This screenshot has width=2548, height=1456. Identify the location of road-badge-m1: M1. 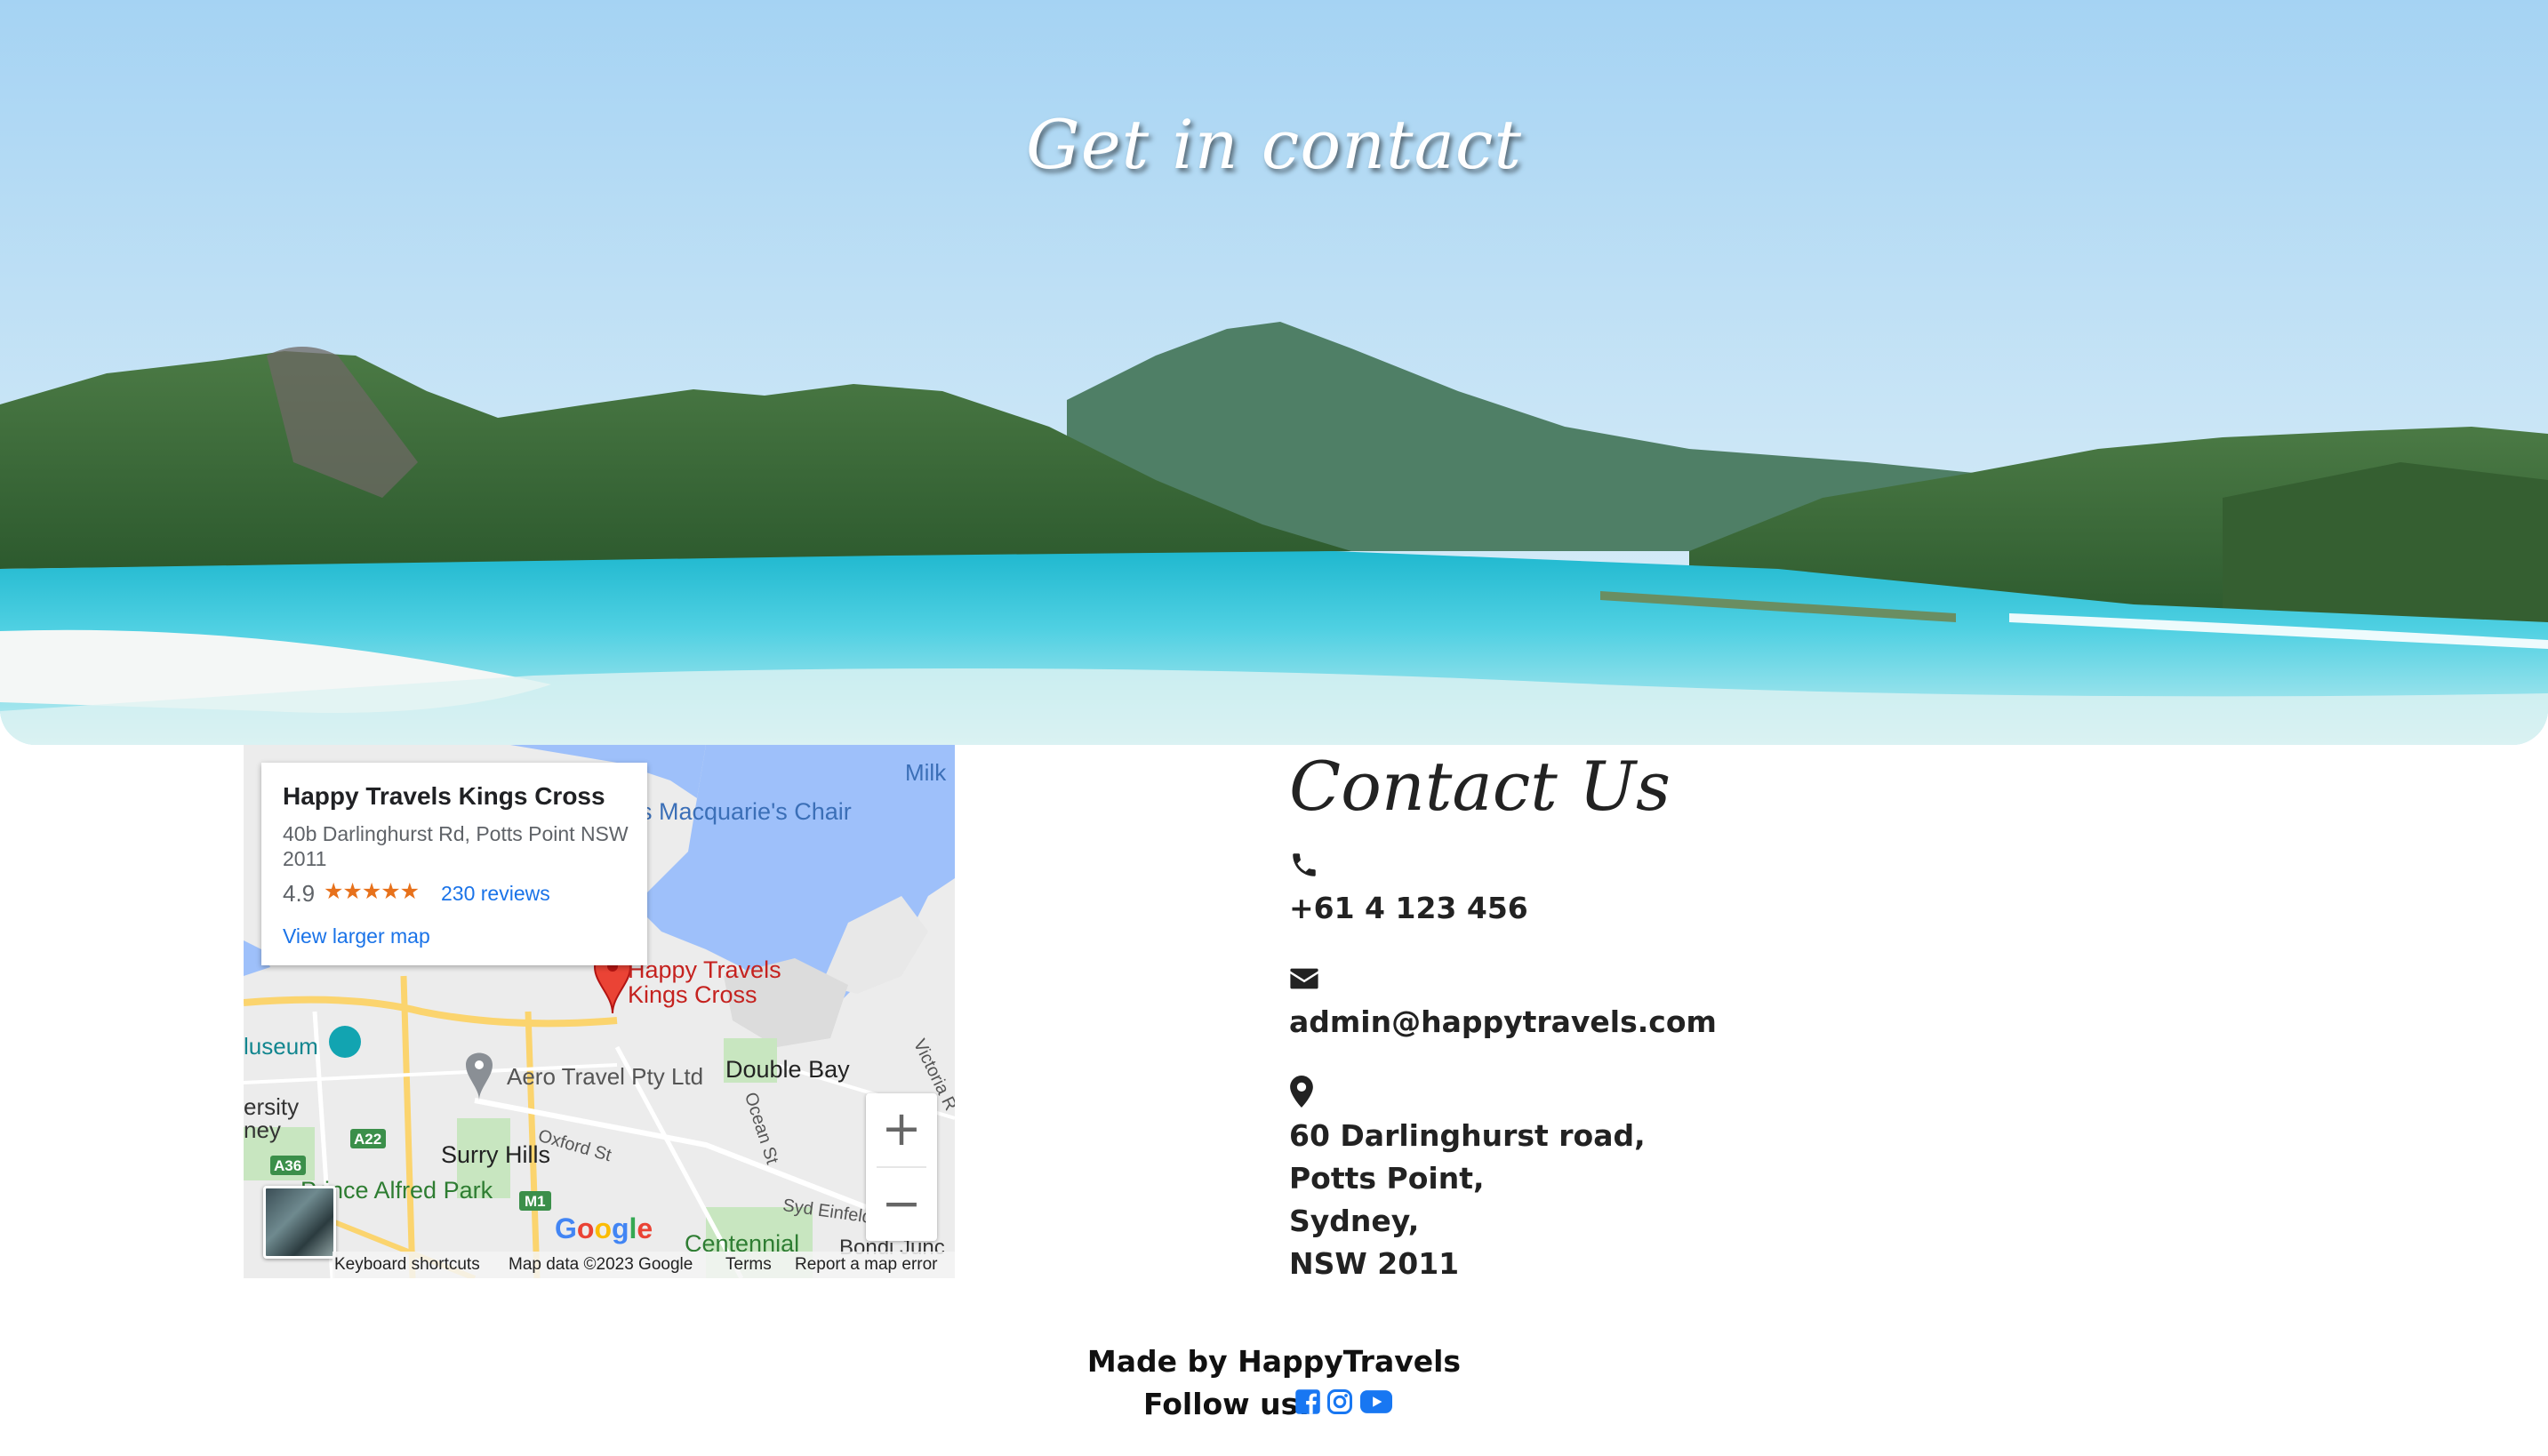
(535, 1201).